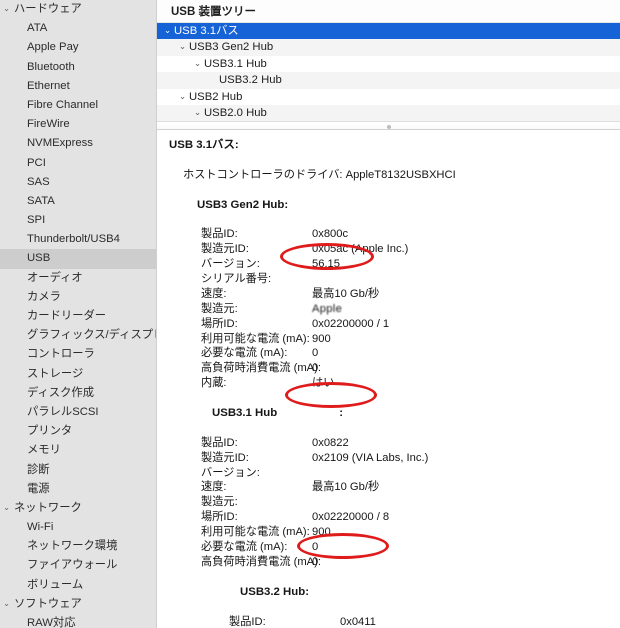 The width and height of the screenshot is (620, 628). What do you see at coordinates (388, 502) in the screenshot?
I see `detail-row: 製造元:` at bounding box center [388, 502].